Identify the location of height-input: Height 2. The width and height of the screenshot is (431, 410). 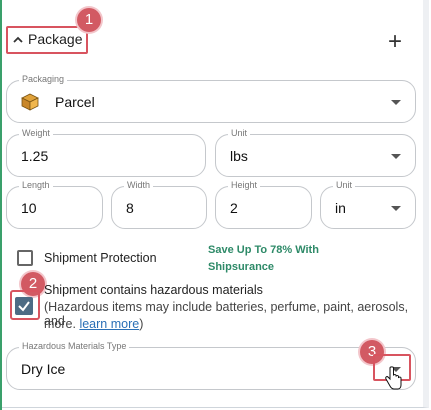
(263, 204).